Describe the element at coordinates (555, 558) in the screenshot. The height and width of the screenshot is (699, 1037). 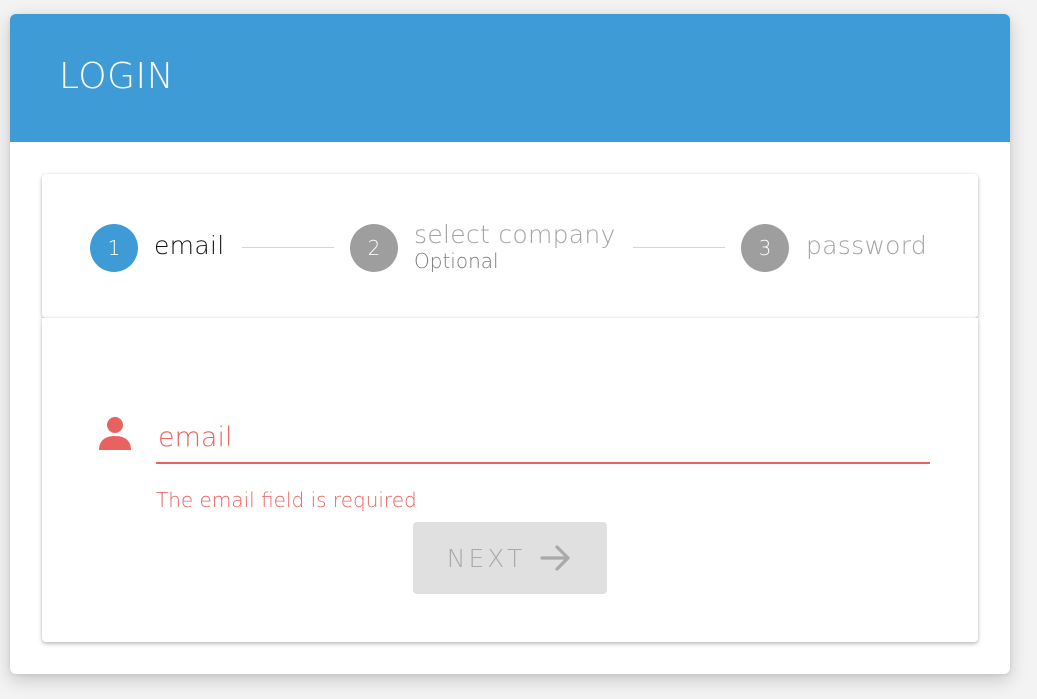
I see `arrow-right-icon` at that location.